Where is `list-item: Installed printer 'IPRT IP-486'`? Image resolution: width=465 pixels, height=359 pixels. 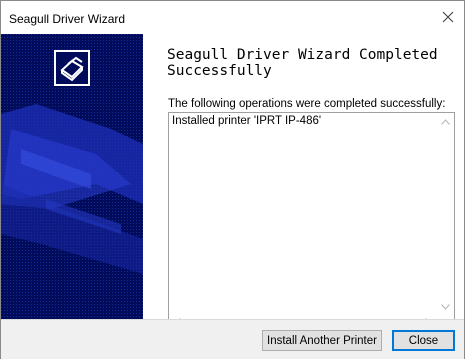 list-item: Installed printer 'IPRT IP-486' is located at coordinates (247, 121).